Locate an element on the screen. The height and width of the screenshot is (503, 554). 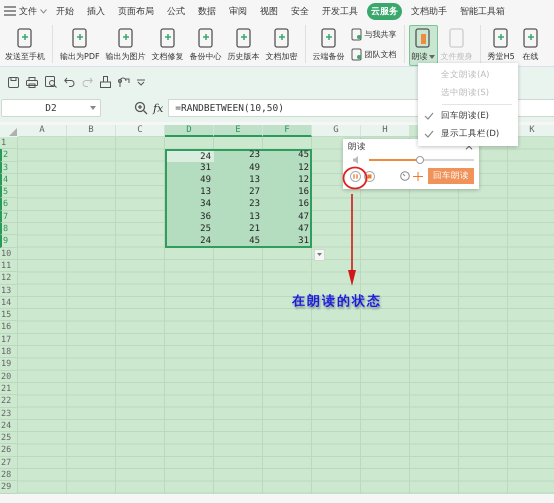
menu-tab: 开发工具 is located at coordinates (340, 11).